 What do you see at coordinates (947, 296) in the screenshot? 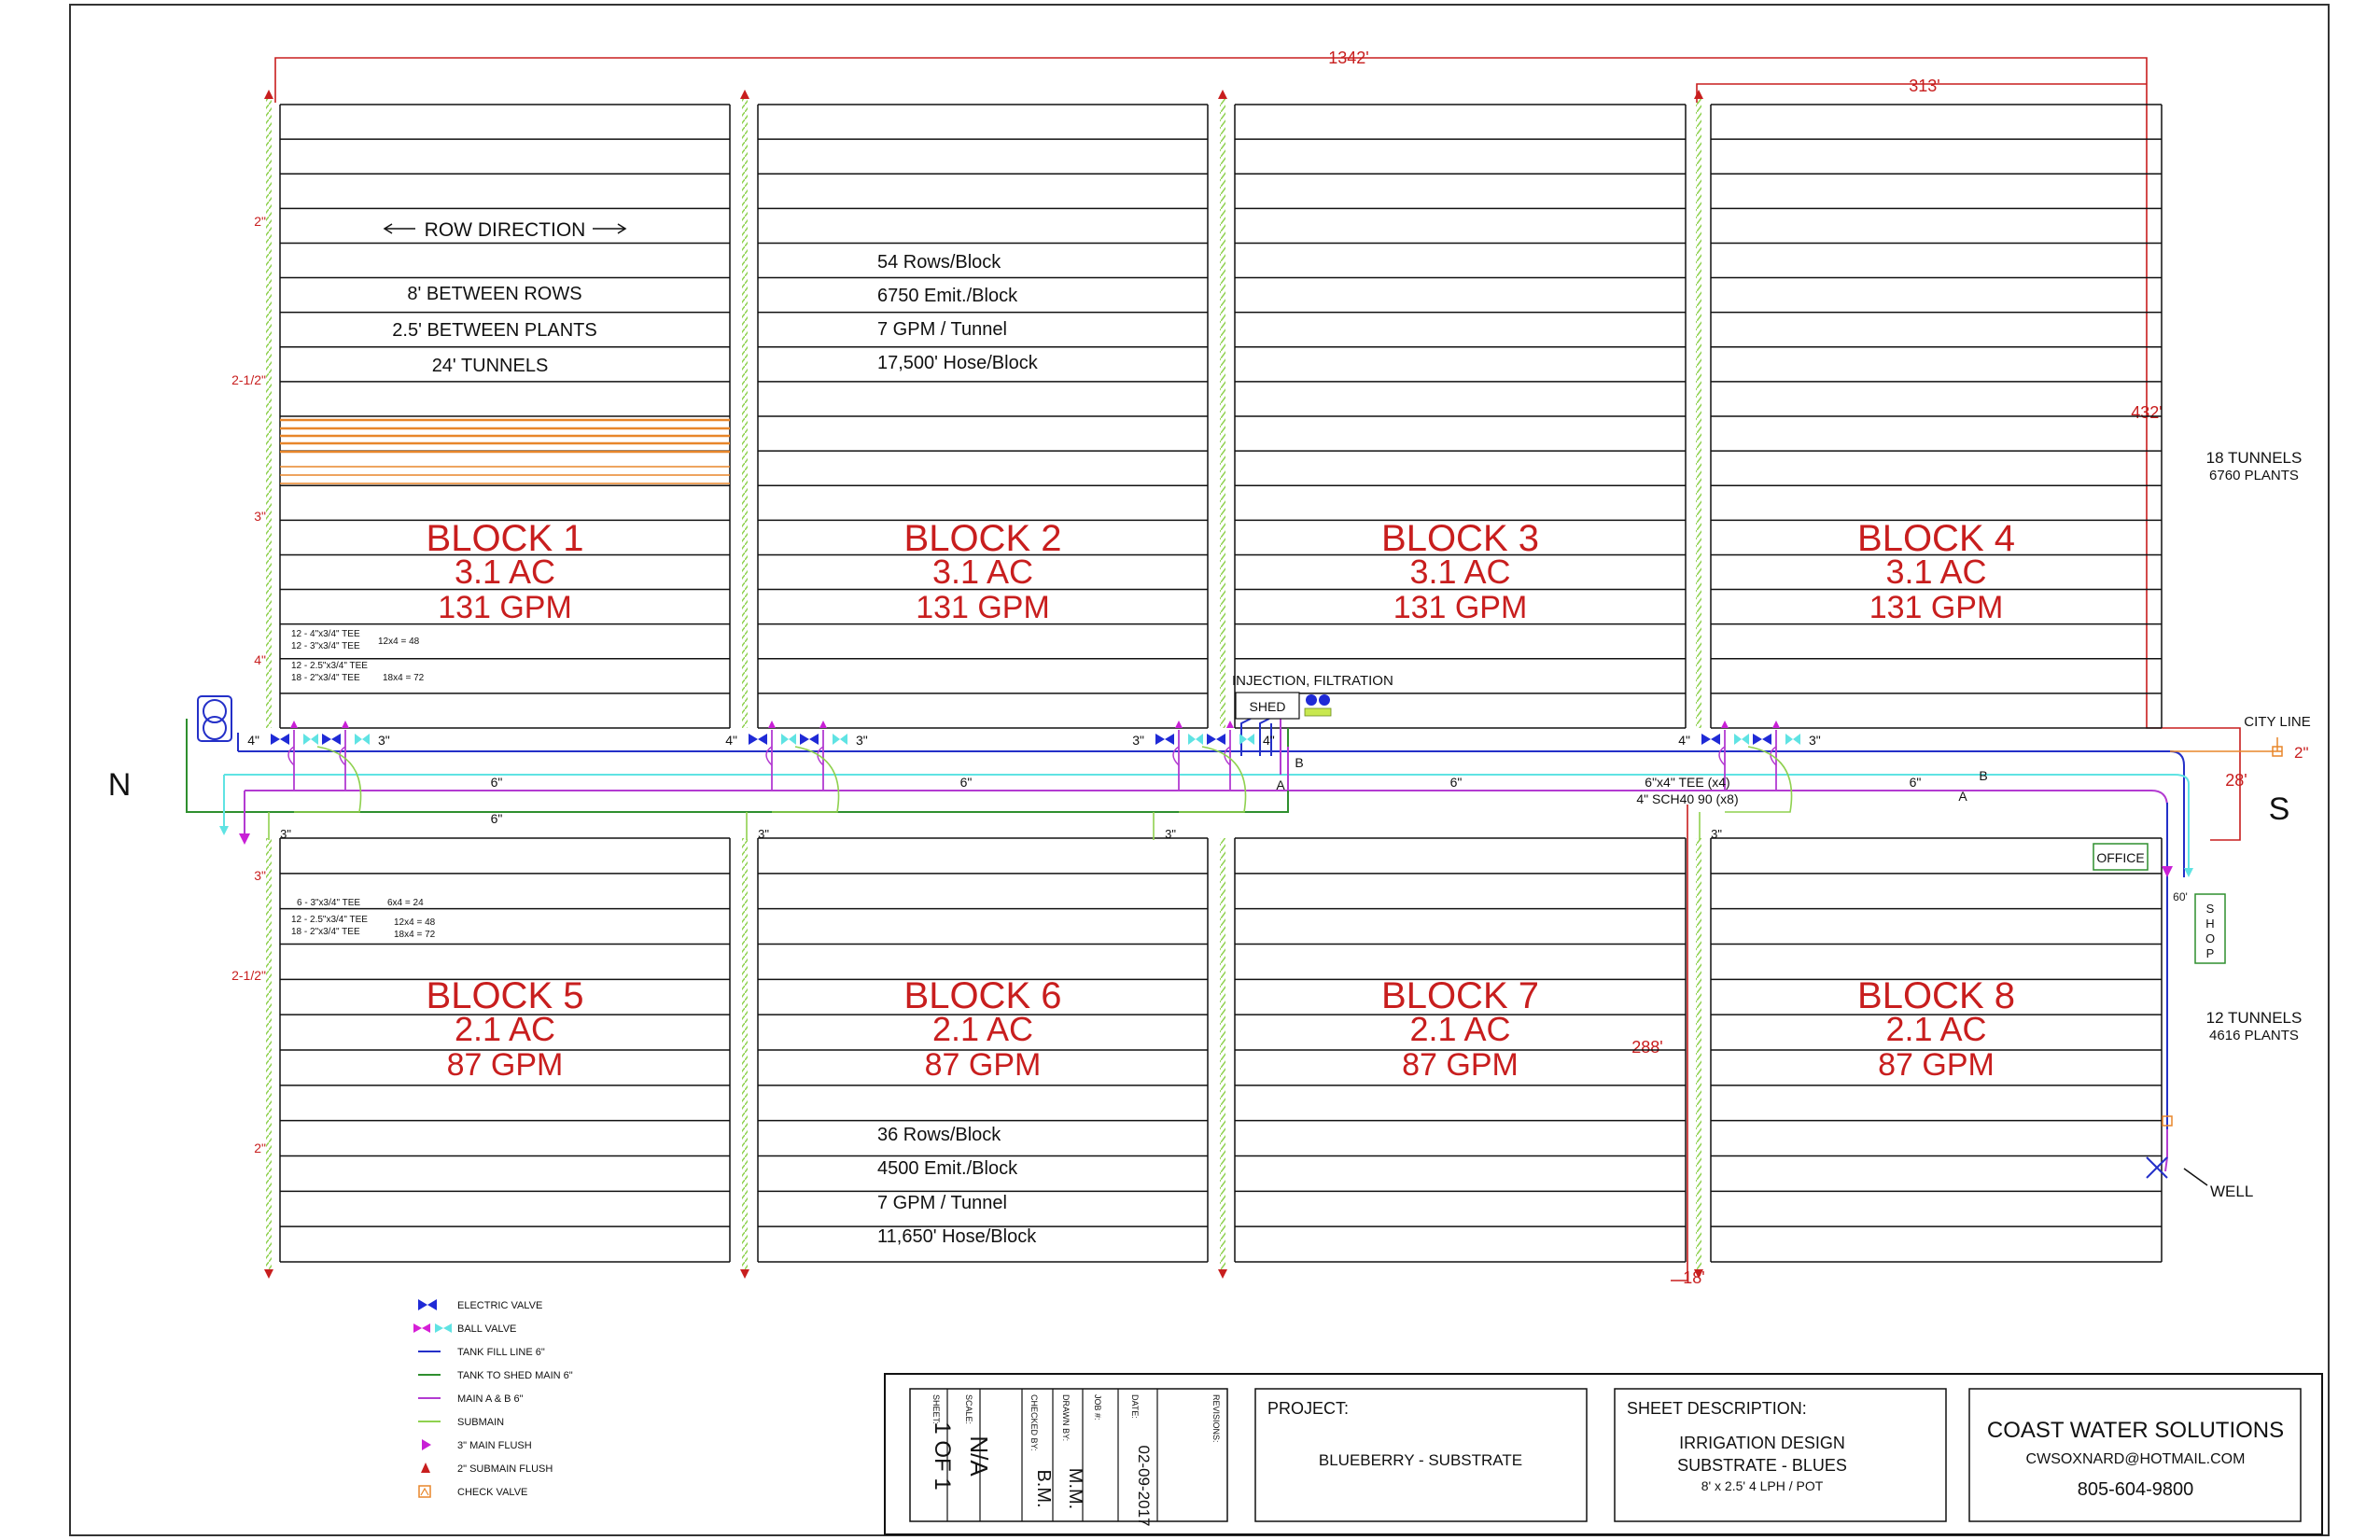
I see `stat-emitters: 6750 Emit./Block` at bounding box center [947, 296].